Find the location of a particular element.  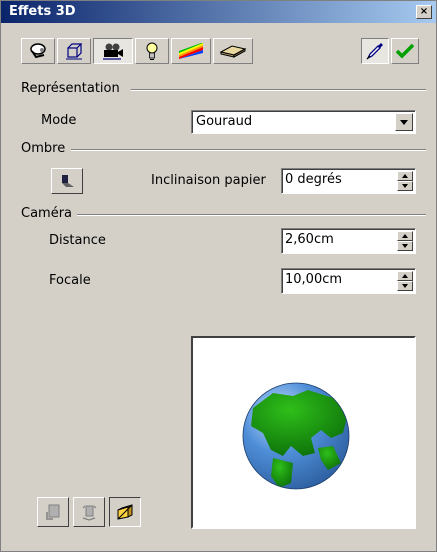

distance-up-button is located at coordinates (405, 236).